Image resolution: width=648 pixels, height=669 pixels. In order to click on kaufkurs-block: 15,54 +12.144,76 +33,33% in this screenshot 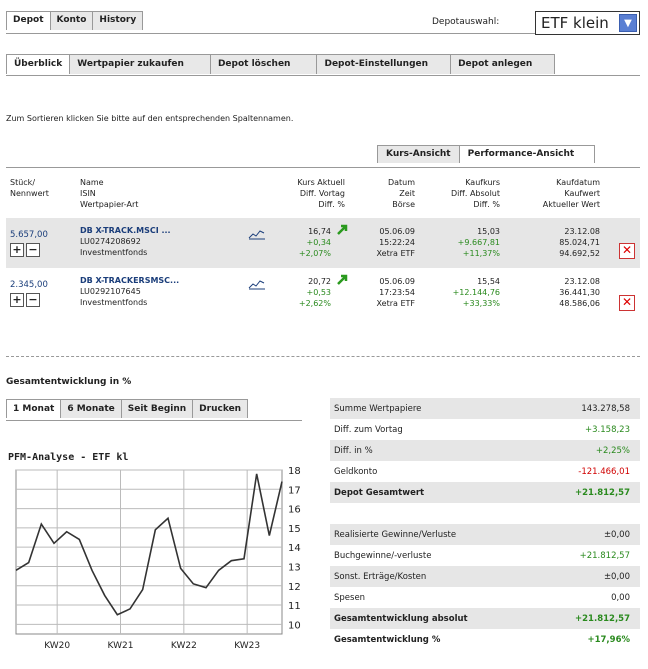, I will do `click(460, 292)`.